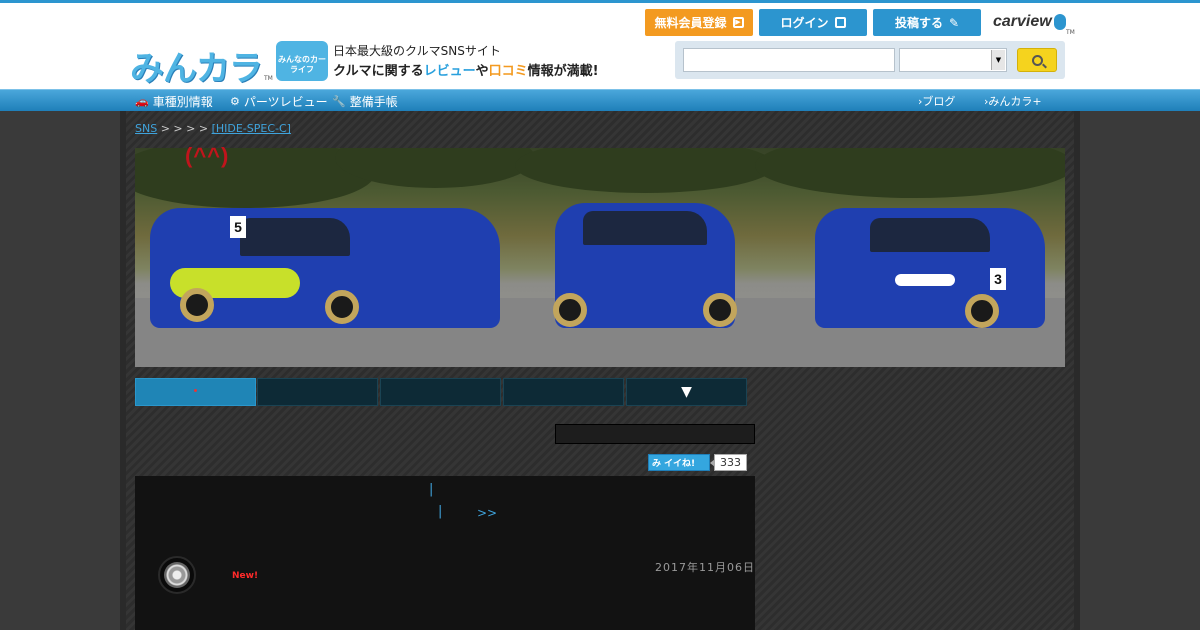 This screenshot has height=630, width=1200. I want to click on carview-logo: carview, so click(1029, 22).